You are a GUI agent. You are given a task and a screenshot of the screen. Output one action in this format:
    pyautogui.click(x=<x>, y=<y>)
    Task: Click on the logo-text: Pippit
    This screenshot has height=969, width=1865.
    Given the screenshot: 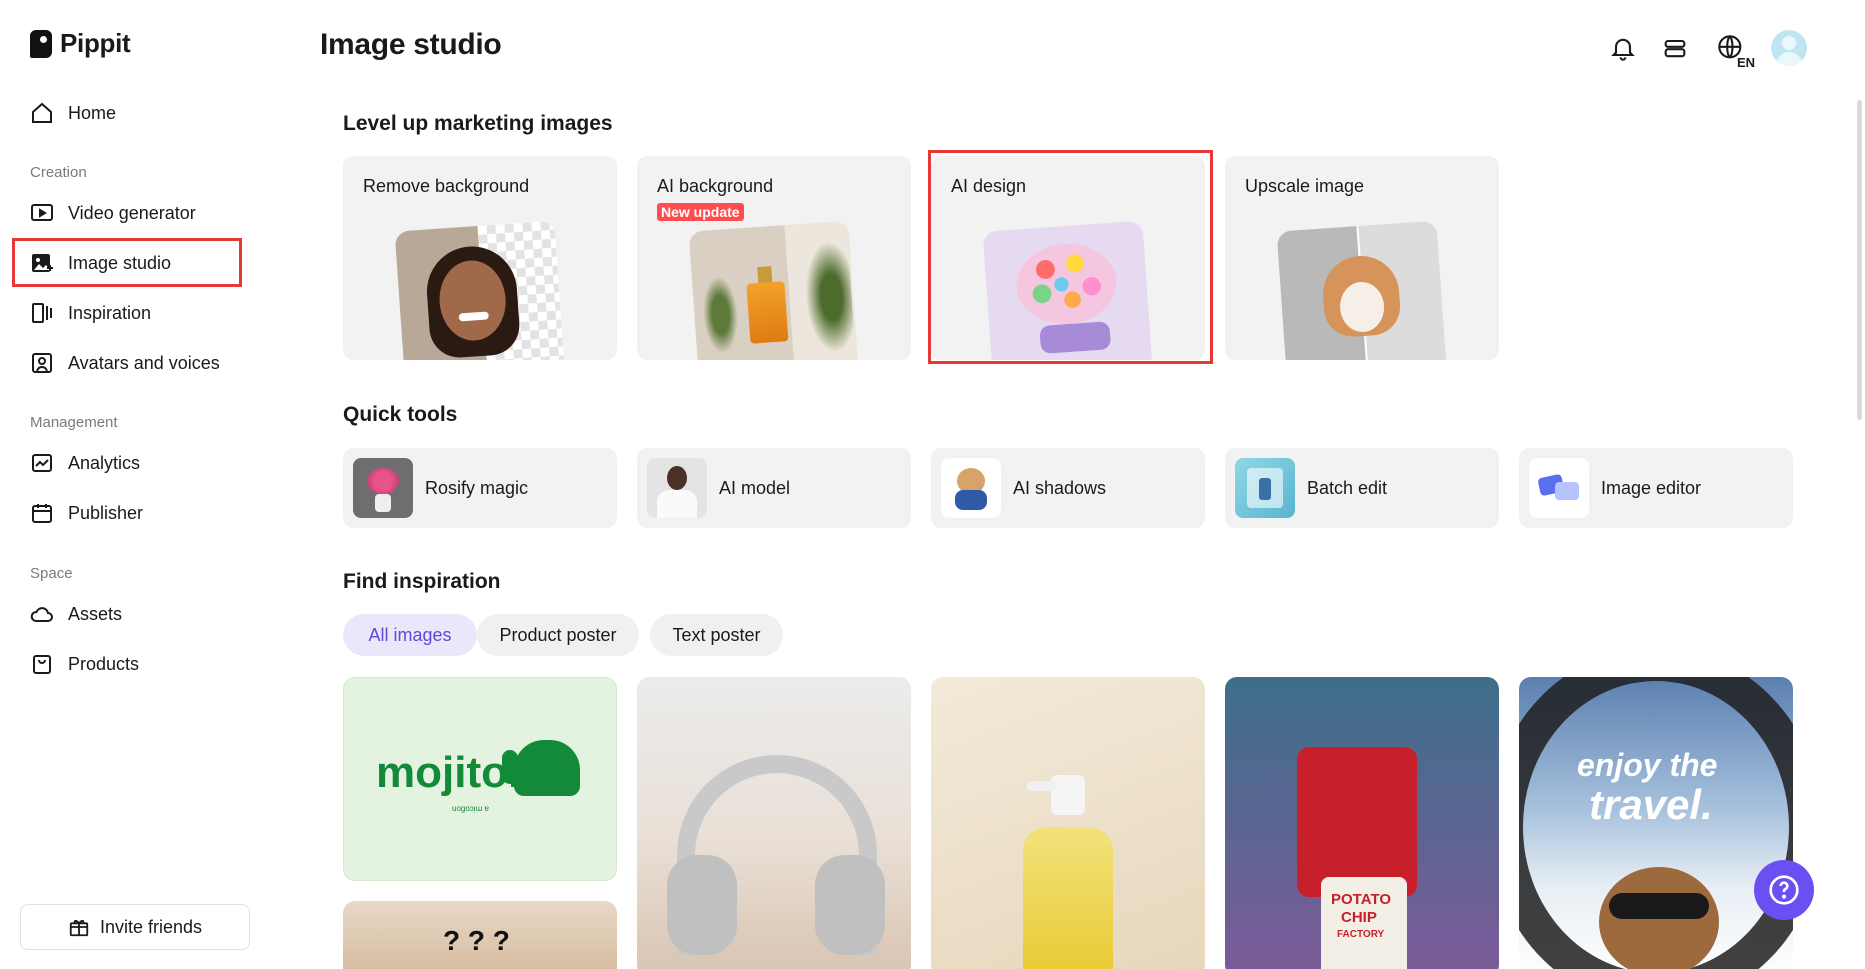 What is the action you would take?
    pyautogui.click(x=95, y=43)
    